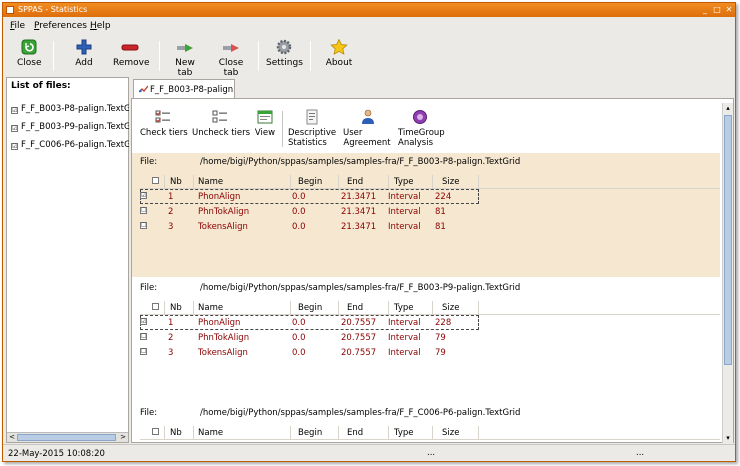  Describe the element at coordinates (717, 10) in the screenshot. I see `maximize-button: □` at that location.